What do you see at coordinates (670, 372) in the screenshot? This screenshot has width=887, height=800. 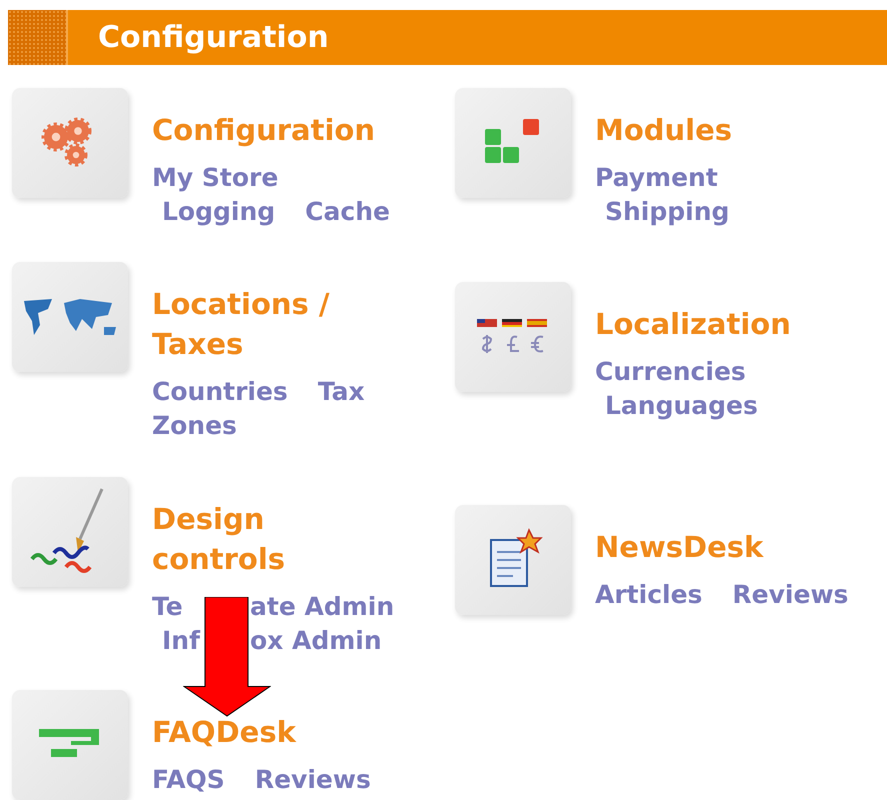 I see `section-link: Currencies` at bounding box center [670, 372].